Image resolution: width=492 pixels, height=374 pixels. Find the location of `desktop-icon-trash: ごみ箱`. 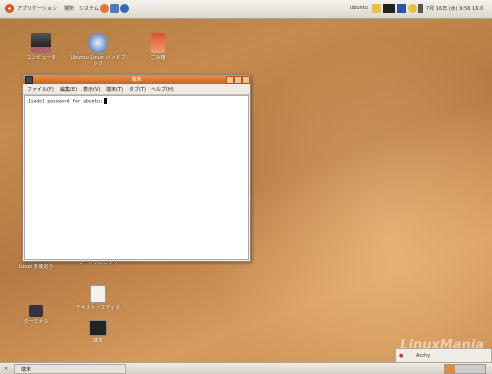

desktop-icon-trash: ごみ箱 is located at coordinates (158, 47).